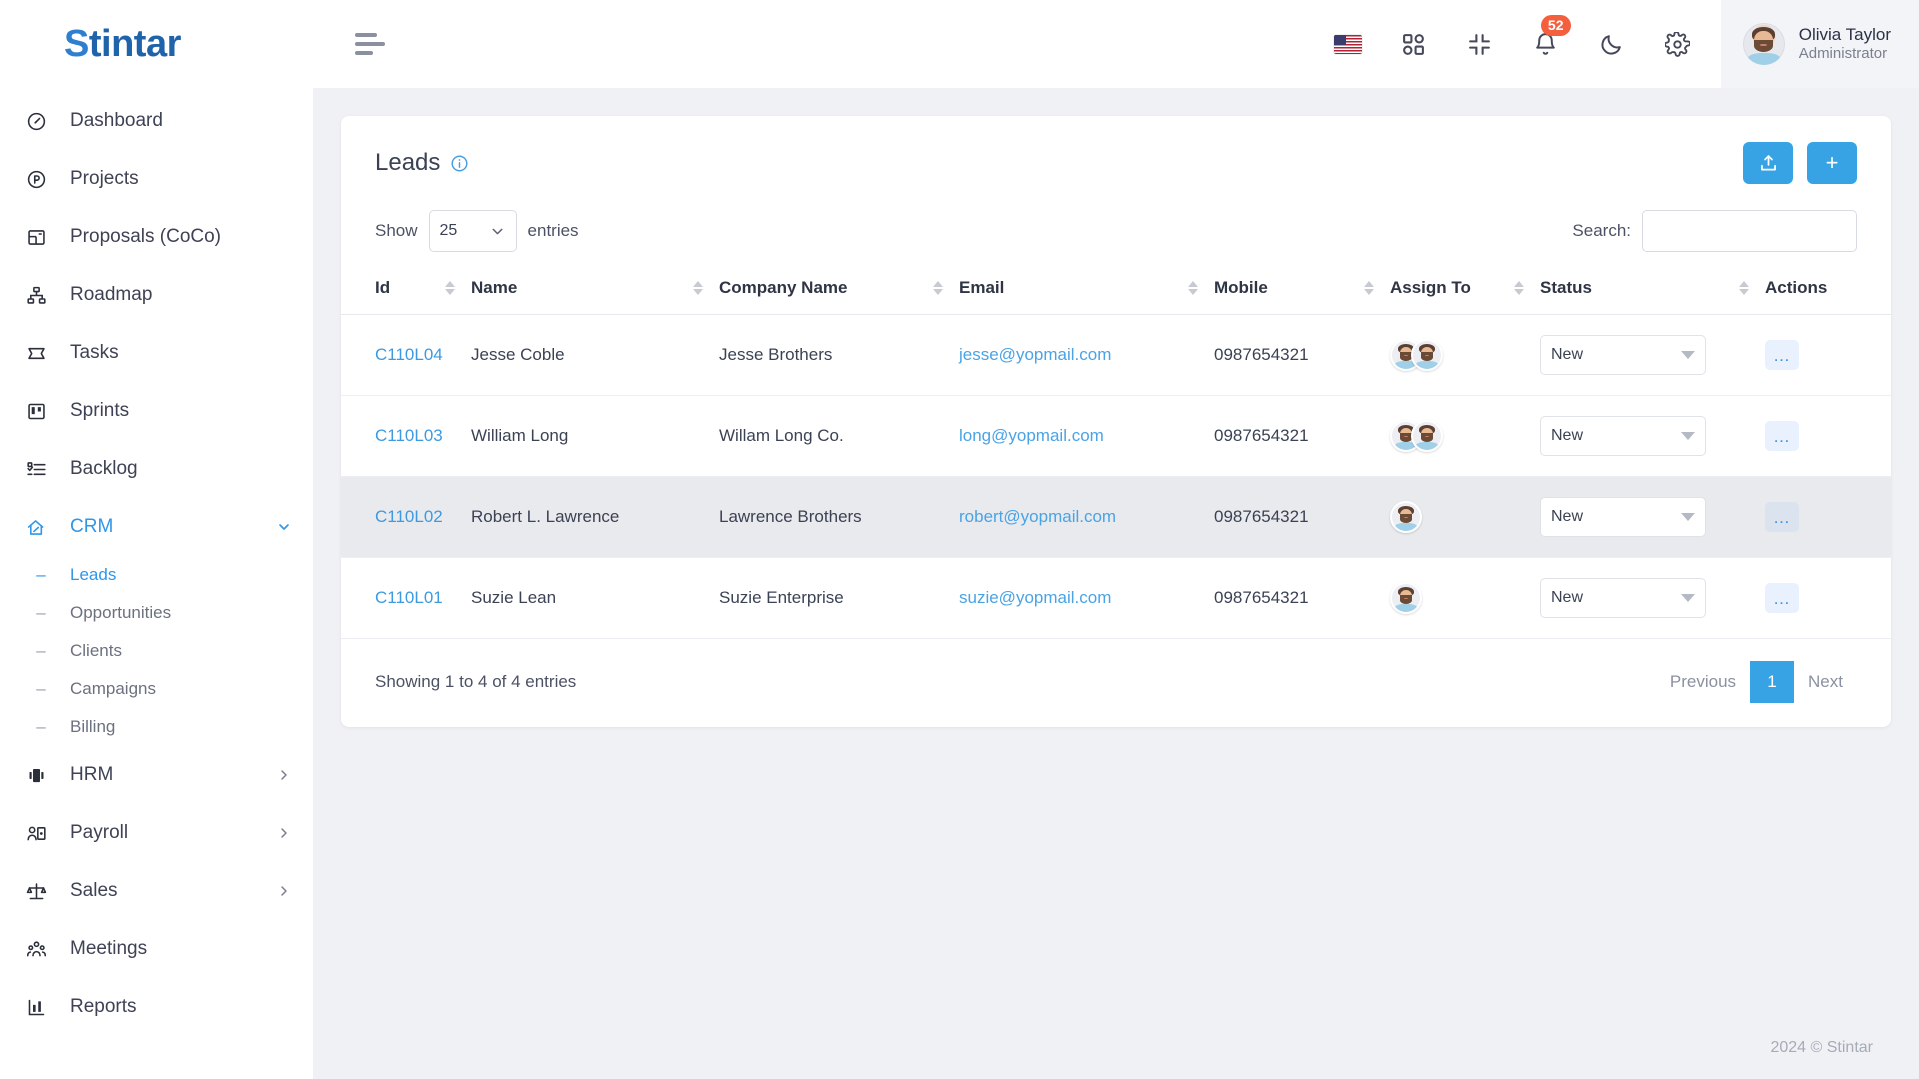  What do you see at coordinates (156, 179) in the screenshot?
I see `sidebar-item-projects: Projects` at bounding box center [156, 179].